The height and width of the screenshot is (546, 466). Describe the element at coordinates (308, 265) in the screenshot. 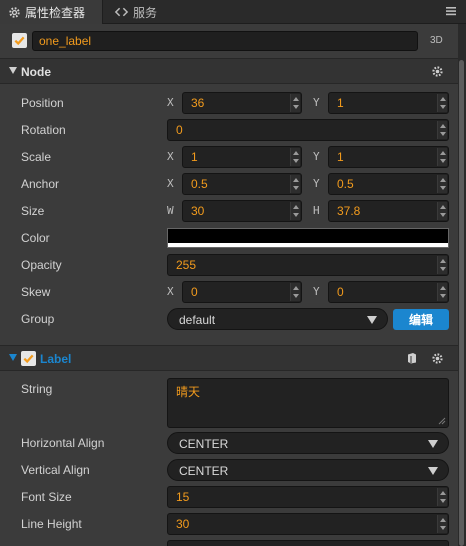

I see `opacity-input: 255` at that location.